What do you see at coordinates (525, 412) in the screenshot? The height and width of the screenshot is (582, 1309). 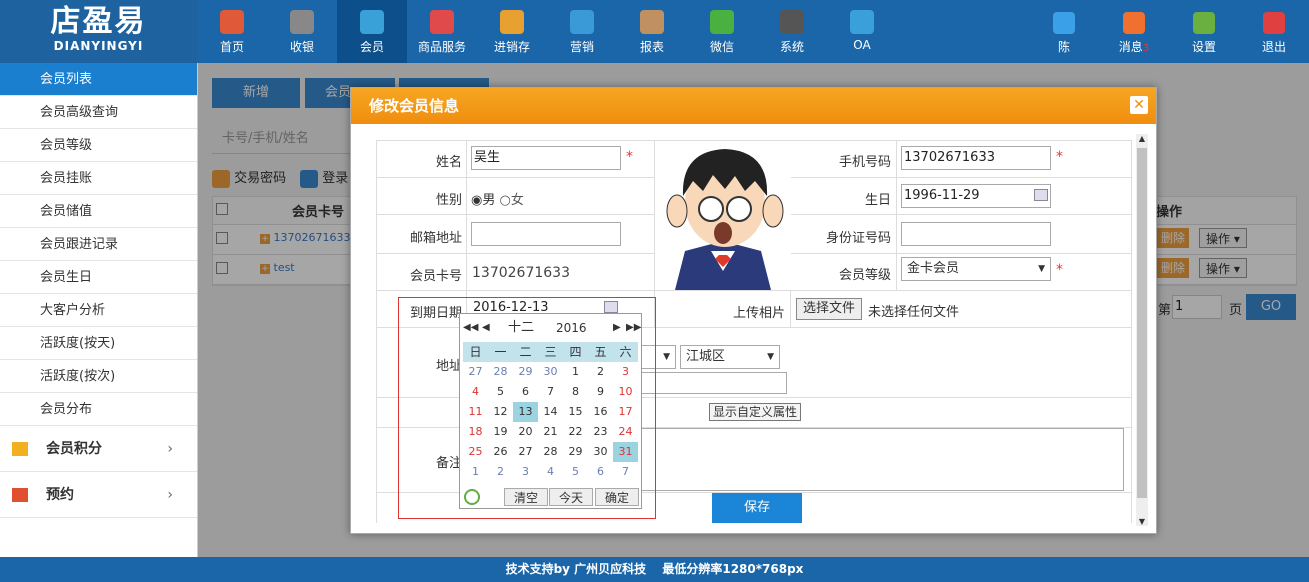 I see `calendar-day: 13` at bounding box center [525, 412].